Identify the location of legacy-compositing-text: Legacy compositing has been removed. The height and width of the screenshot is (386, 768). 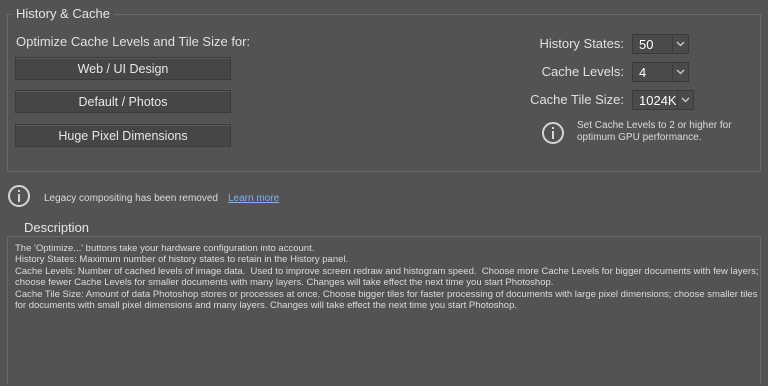
(131, 198).